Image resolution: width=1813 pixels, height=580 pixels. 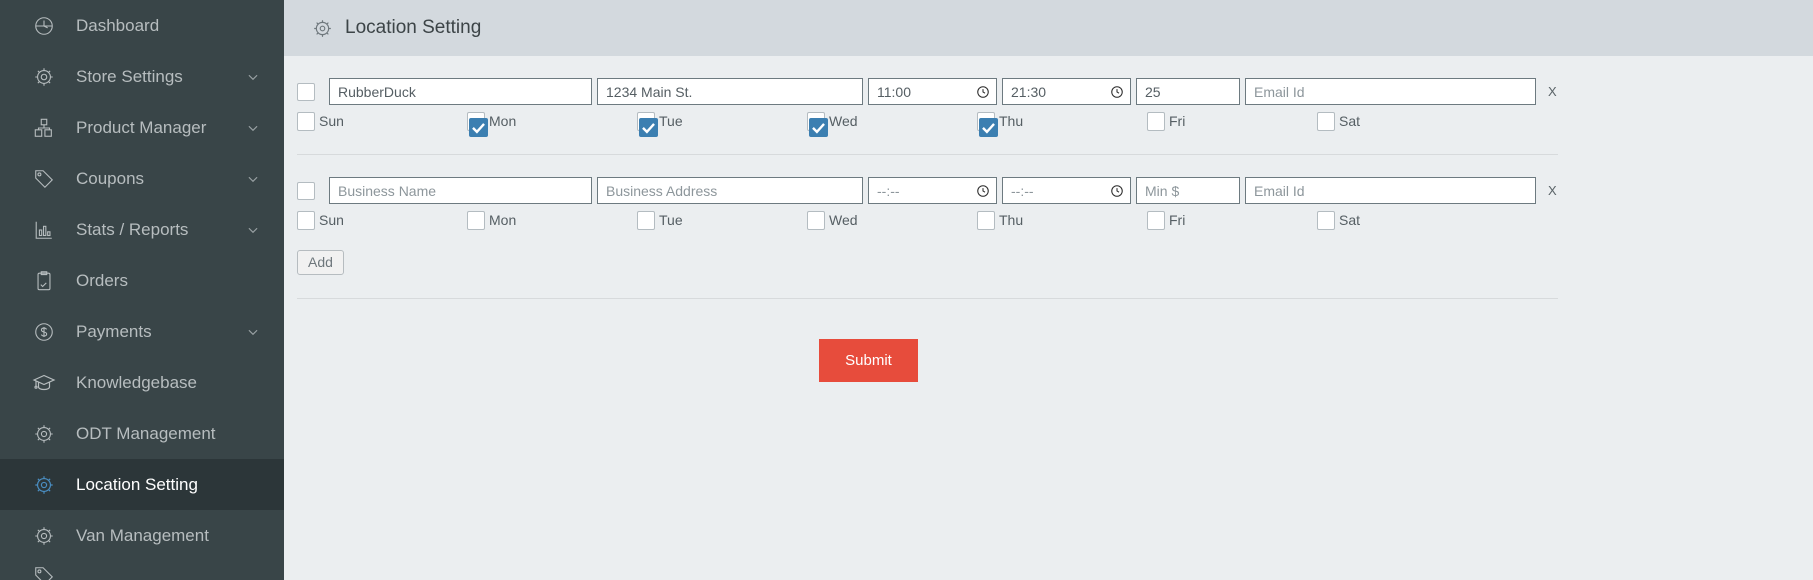 I want to click on sidebar-item-van-management: Van Management, so click(x=142, y=535).